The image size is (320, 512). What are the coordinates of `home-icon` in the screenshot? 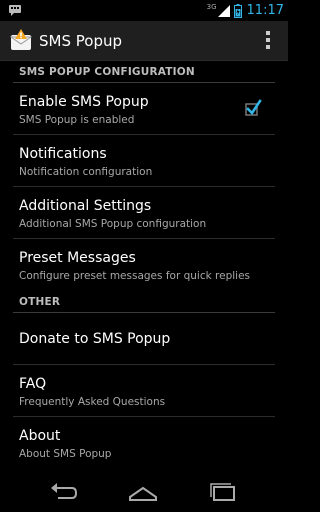 It's located at (143, 493).